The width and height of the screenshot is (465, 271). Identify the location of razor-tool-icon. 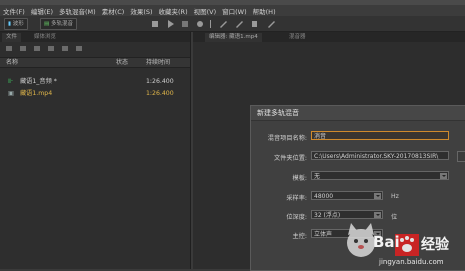
(171, 24).